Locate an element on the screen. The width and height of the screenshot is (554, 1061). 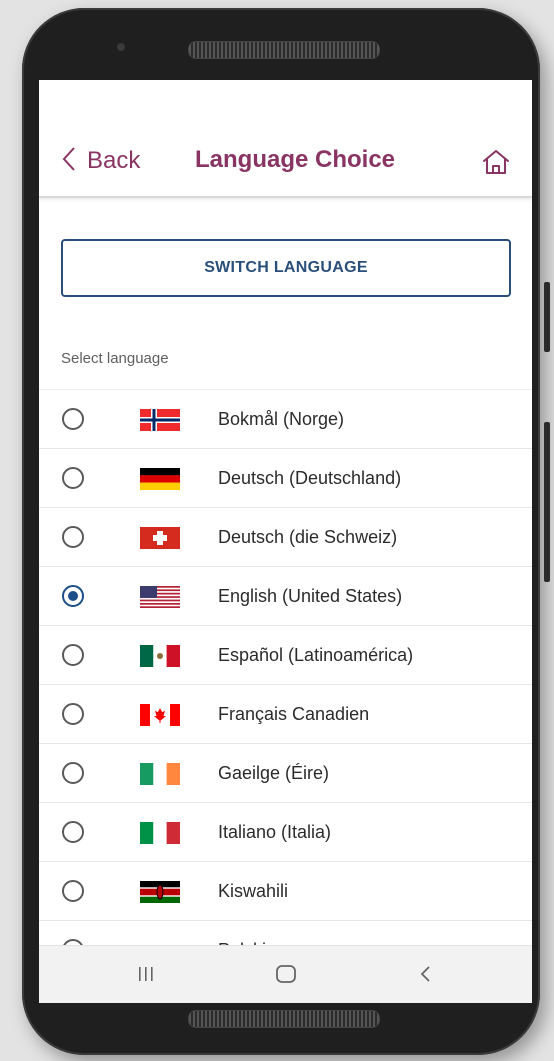
back-button: Back is located at coordinates (100, 161).